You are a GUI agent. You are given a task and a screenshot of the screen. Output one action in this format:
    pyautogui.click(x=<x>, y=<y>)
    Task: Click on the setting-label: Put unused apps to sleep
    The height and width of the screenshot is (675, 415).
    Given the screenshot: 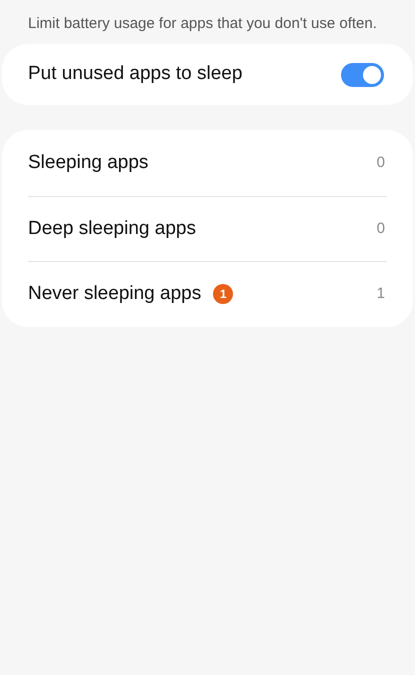 What is the action you would take?
    pyautogui.click(x=135, y=74)
    